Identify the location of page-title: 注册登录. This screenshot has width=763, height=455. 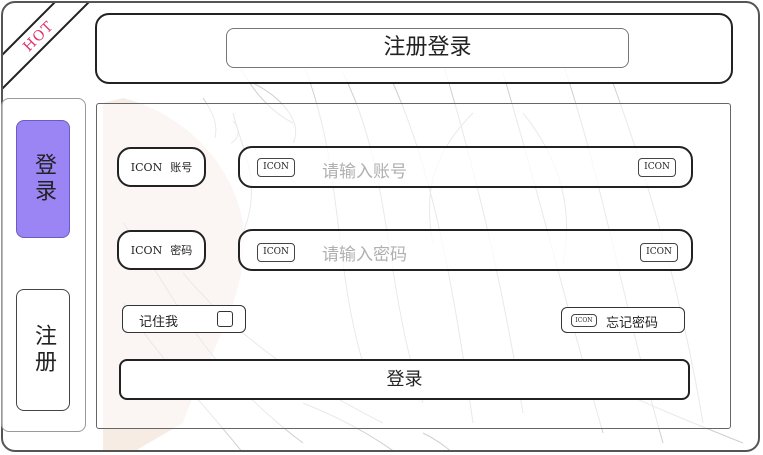
(427, 48).